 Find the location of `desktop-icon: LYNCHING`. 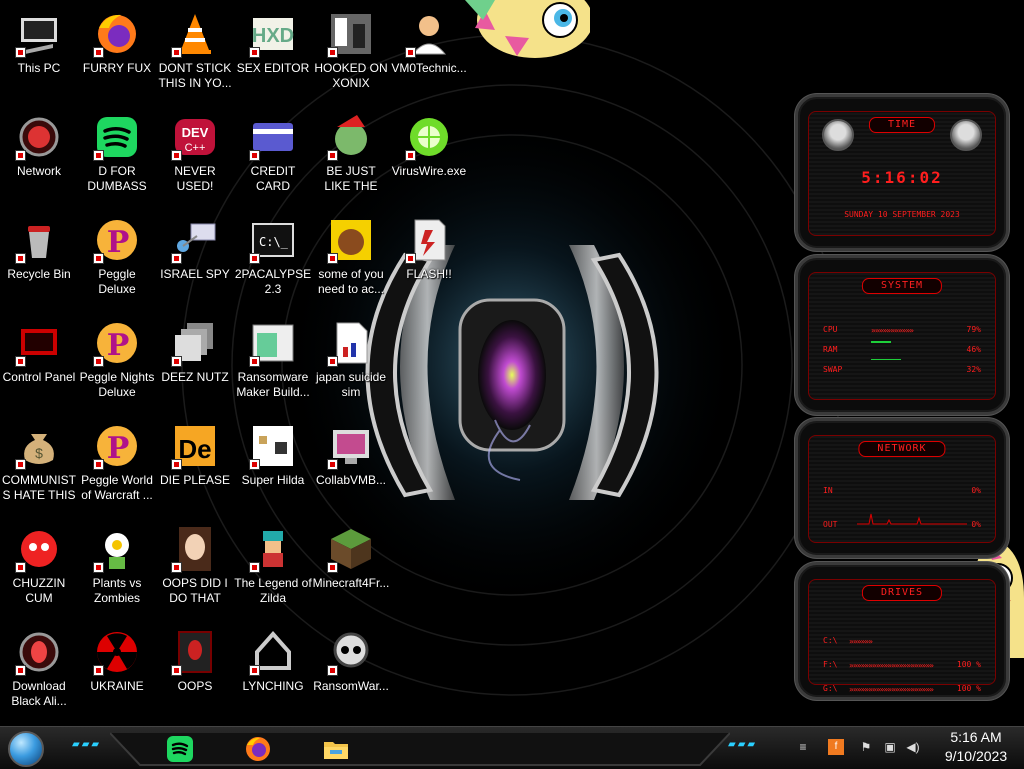

desktop-icon: LYNCHING is located at coordinates (273, 672).